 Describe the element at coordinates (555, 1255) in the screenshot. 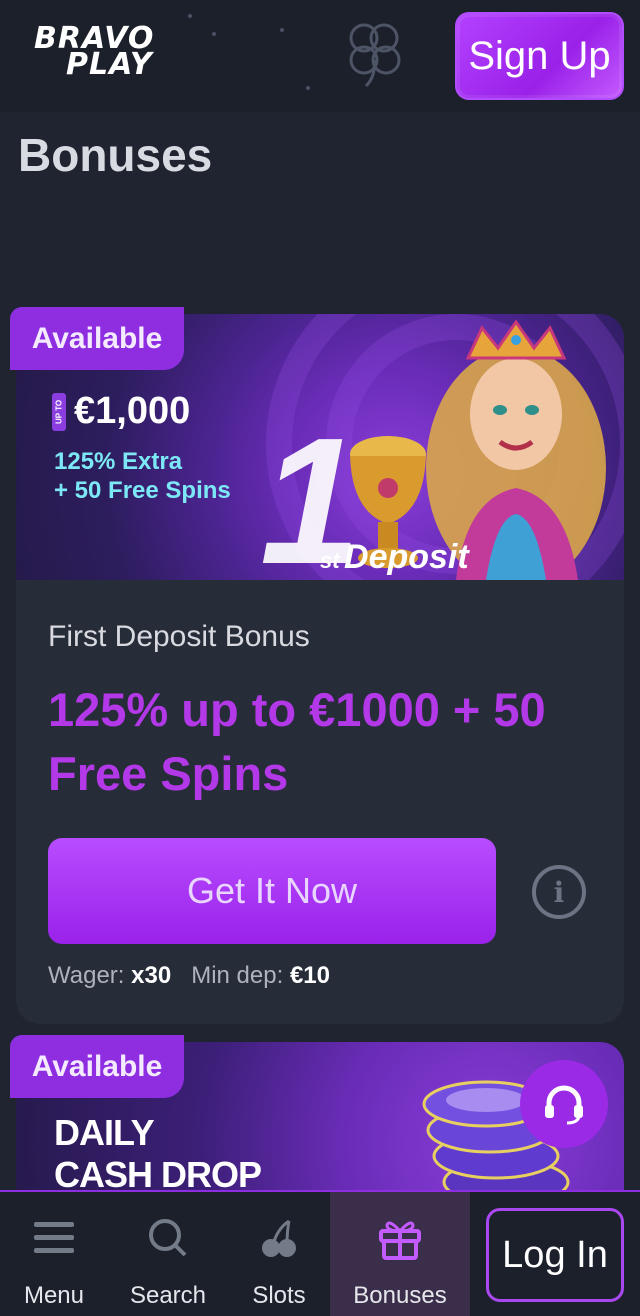

I see `log-in-button: Log In` at that location.